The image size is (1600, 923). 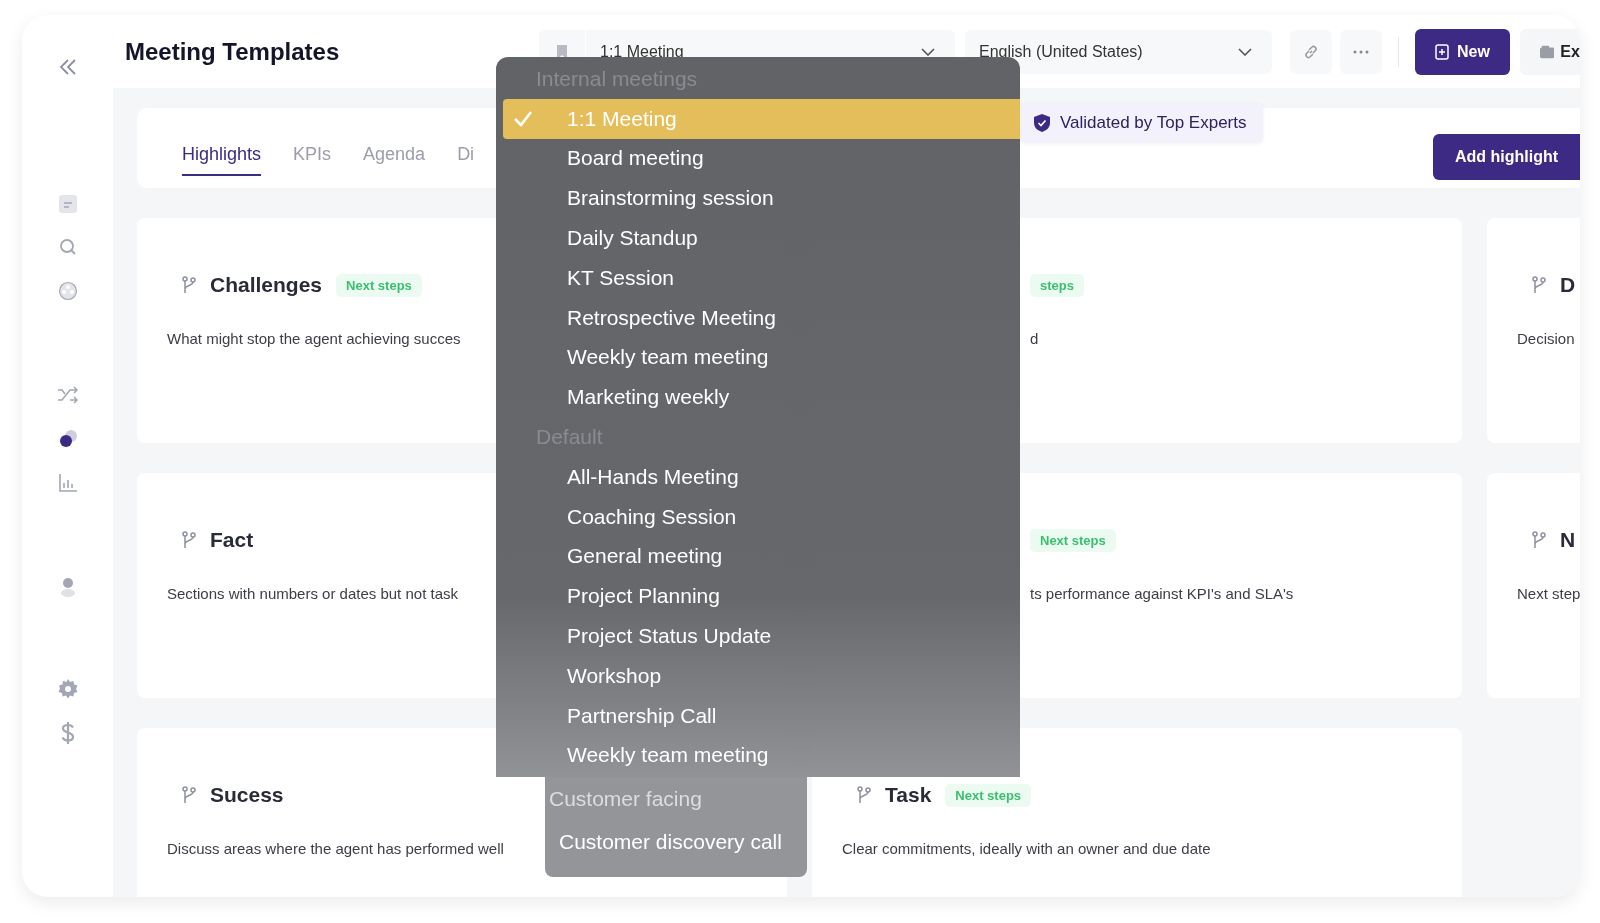 I want to click on link-icon, so click(x=1311, y=51).